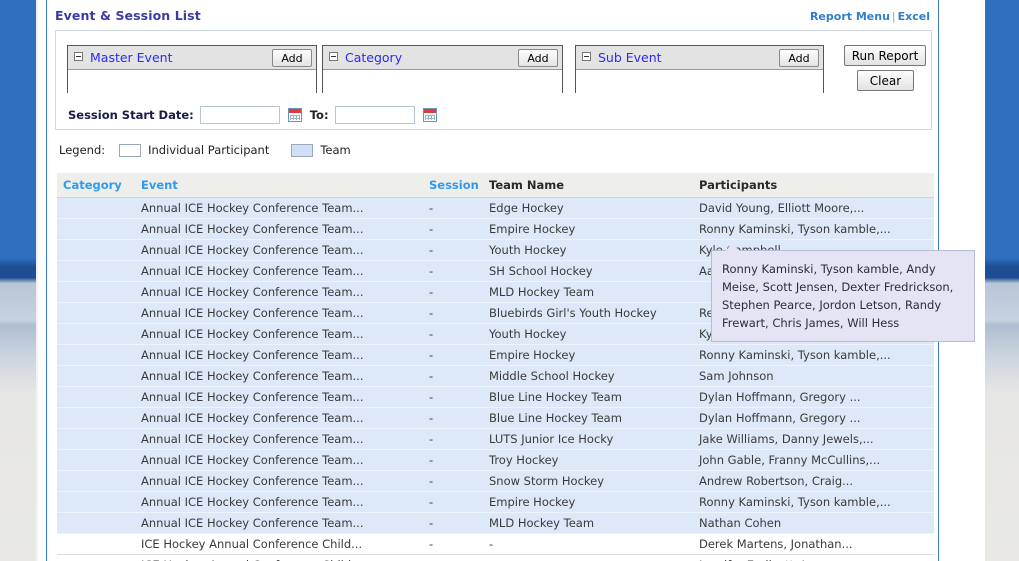 The image size is (1019, 561). Describe the element at coordinates (131, 115) in the screenshot. I see `session-start-date-label: Session Start Date:` at that location.